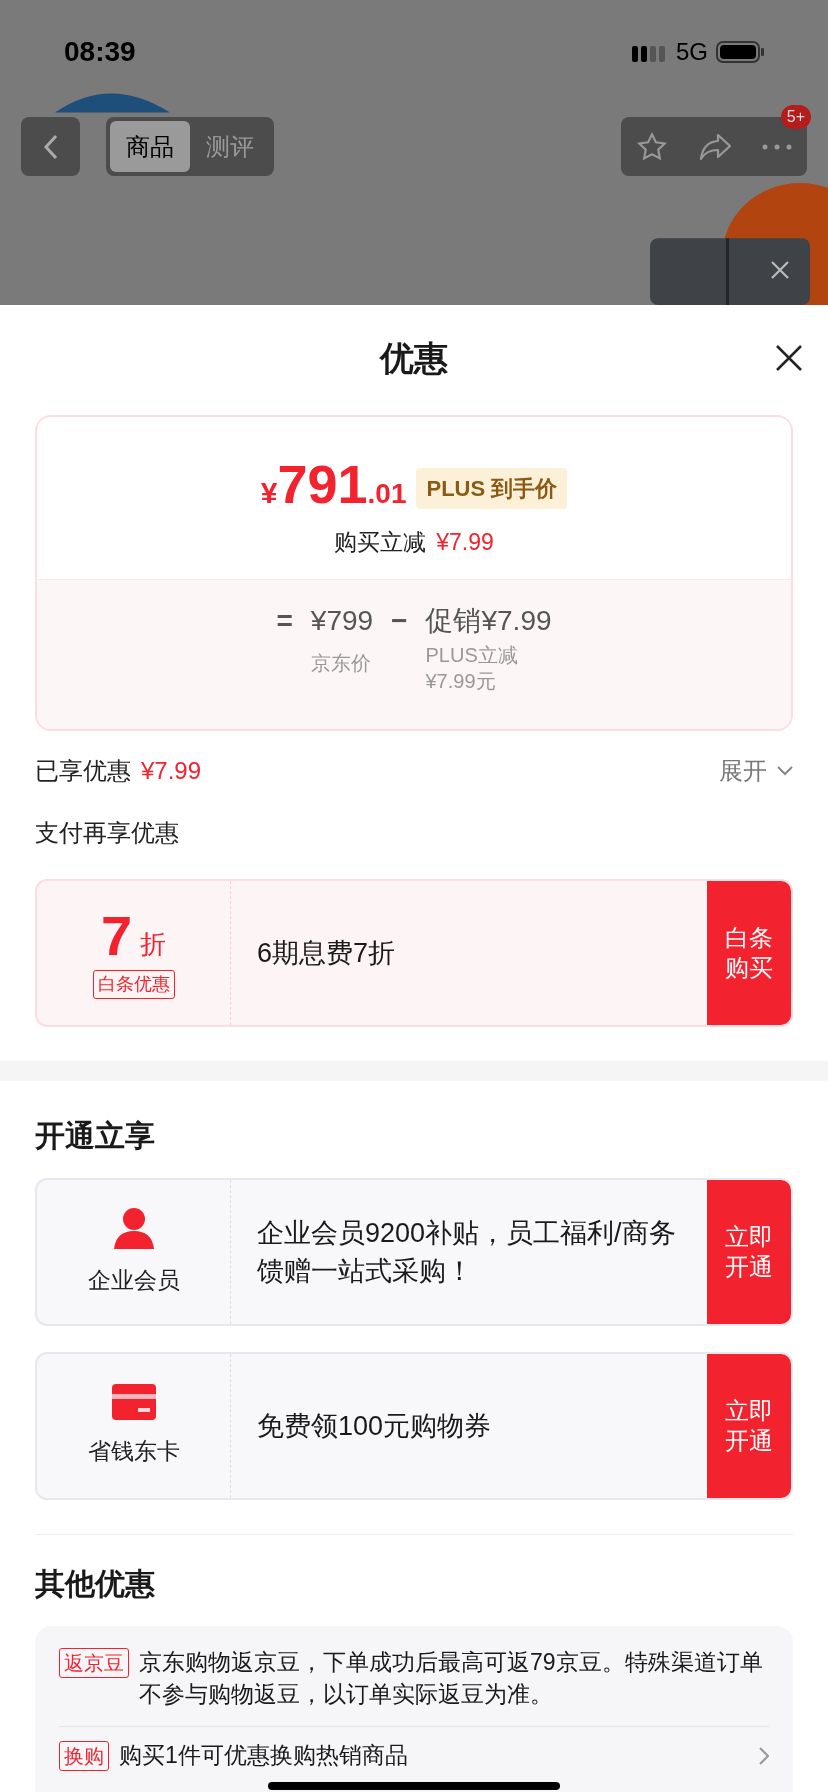 The image size is (828, 1792). What do you see at coordinates (153, 944) in the screenshot?
I see `discount-unit: 折` at bounding box center [153, 944].